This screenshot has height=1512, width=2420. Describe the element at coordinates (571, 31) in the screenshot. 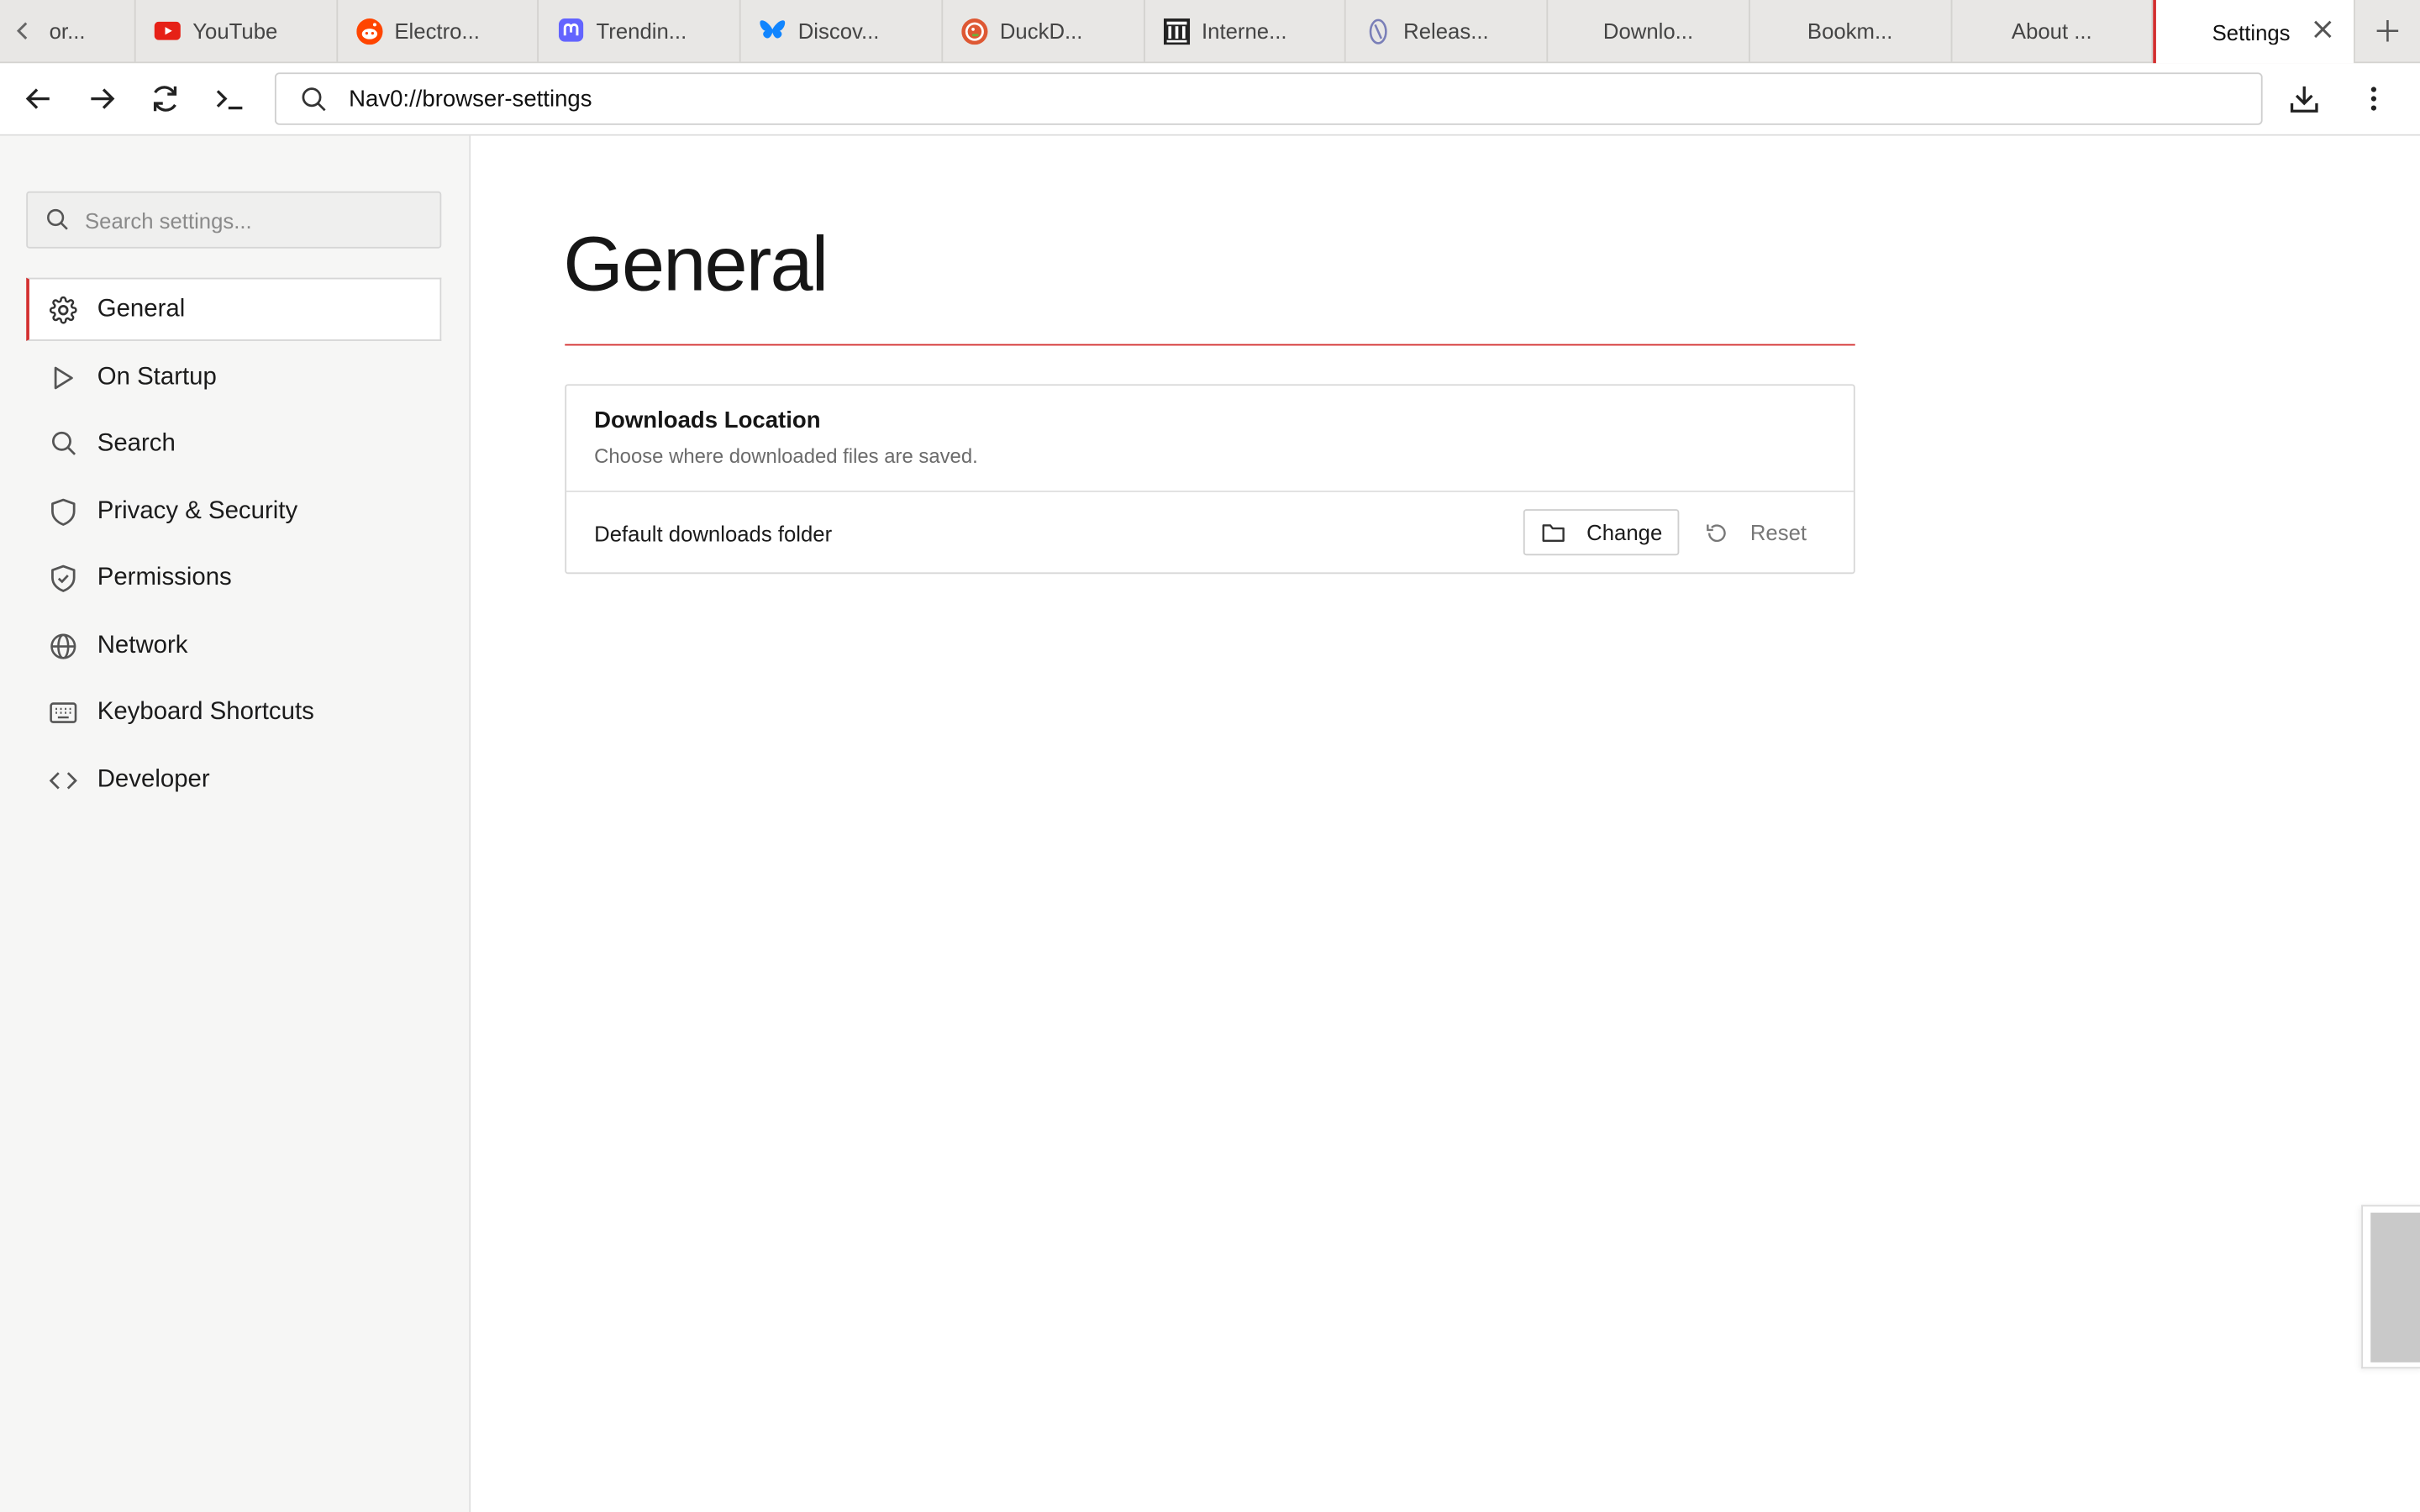

I see `mastodon-icon` at that location.